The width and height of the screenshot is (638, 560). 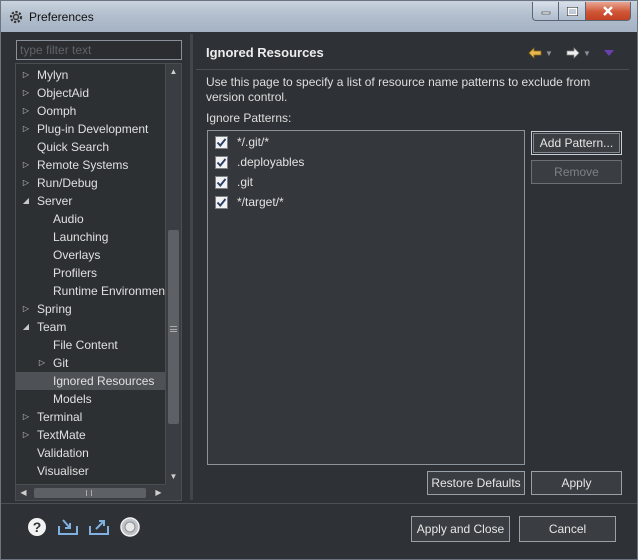 I want to click on tree-item: File Content, so click(x=85, y=345).